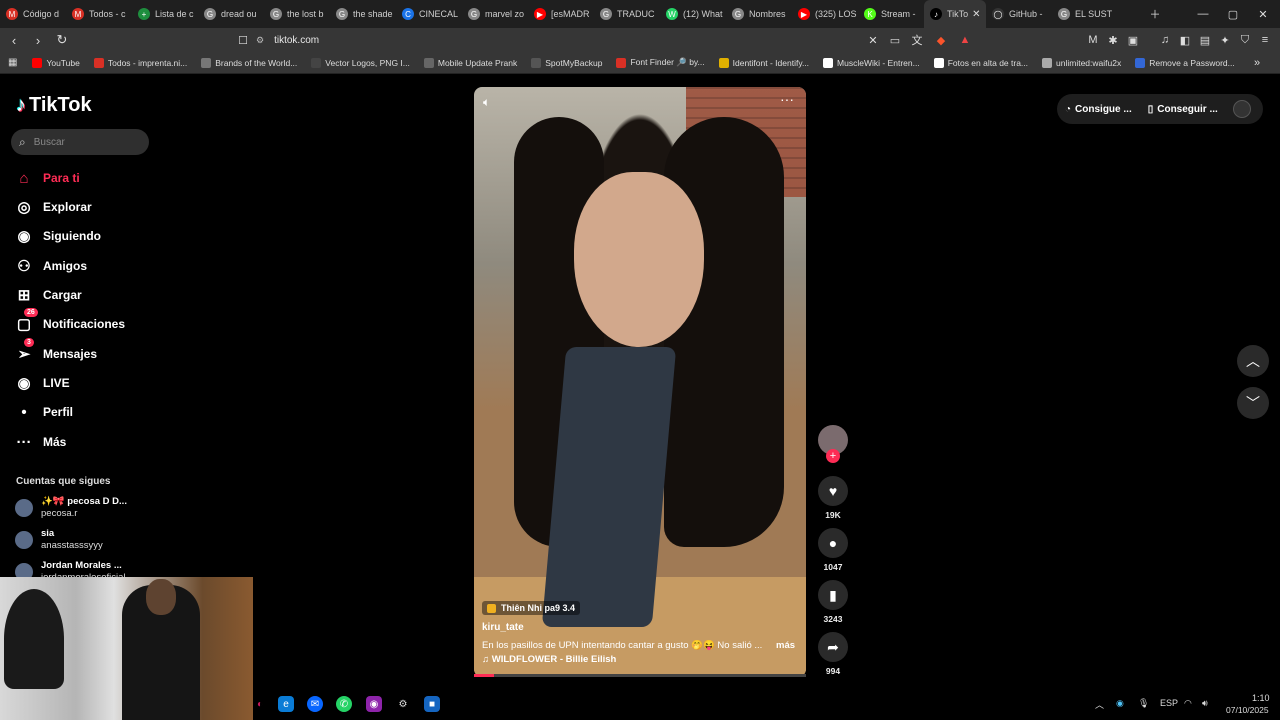  I want to click on search-box: ⌕, so click(80, 142).